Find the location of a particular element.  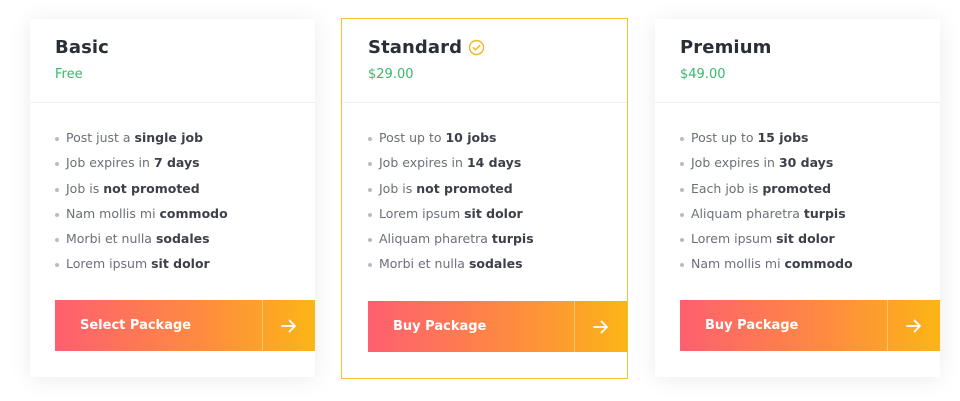

plan-price: $49.00 is located at coordinates (703, 74).